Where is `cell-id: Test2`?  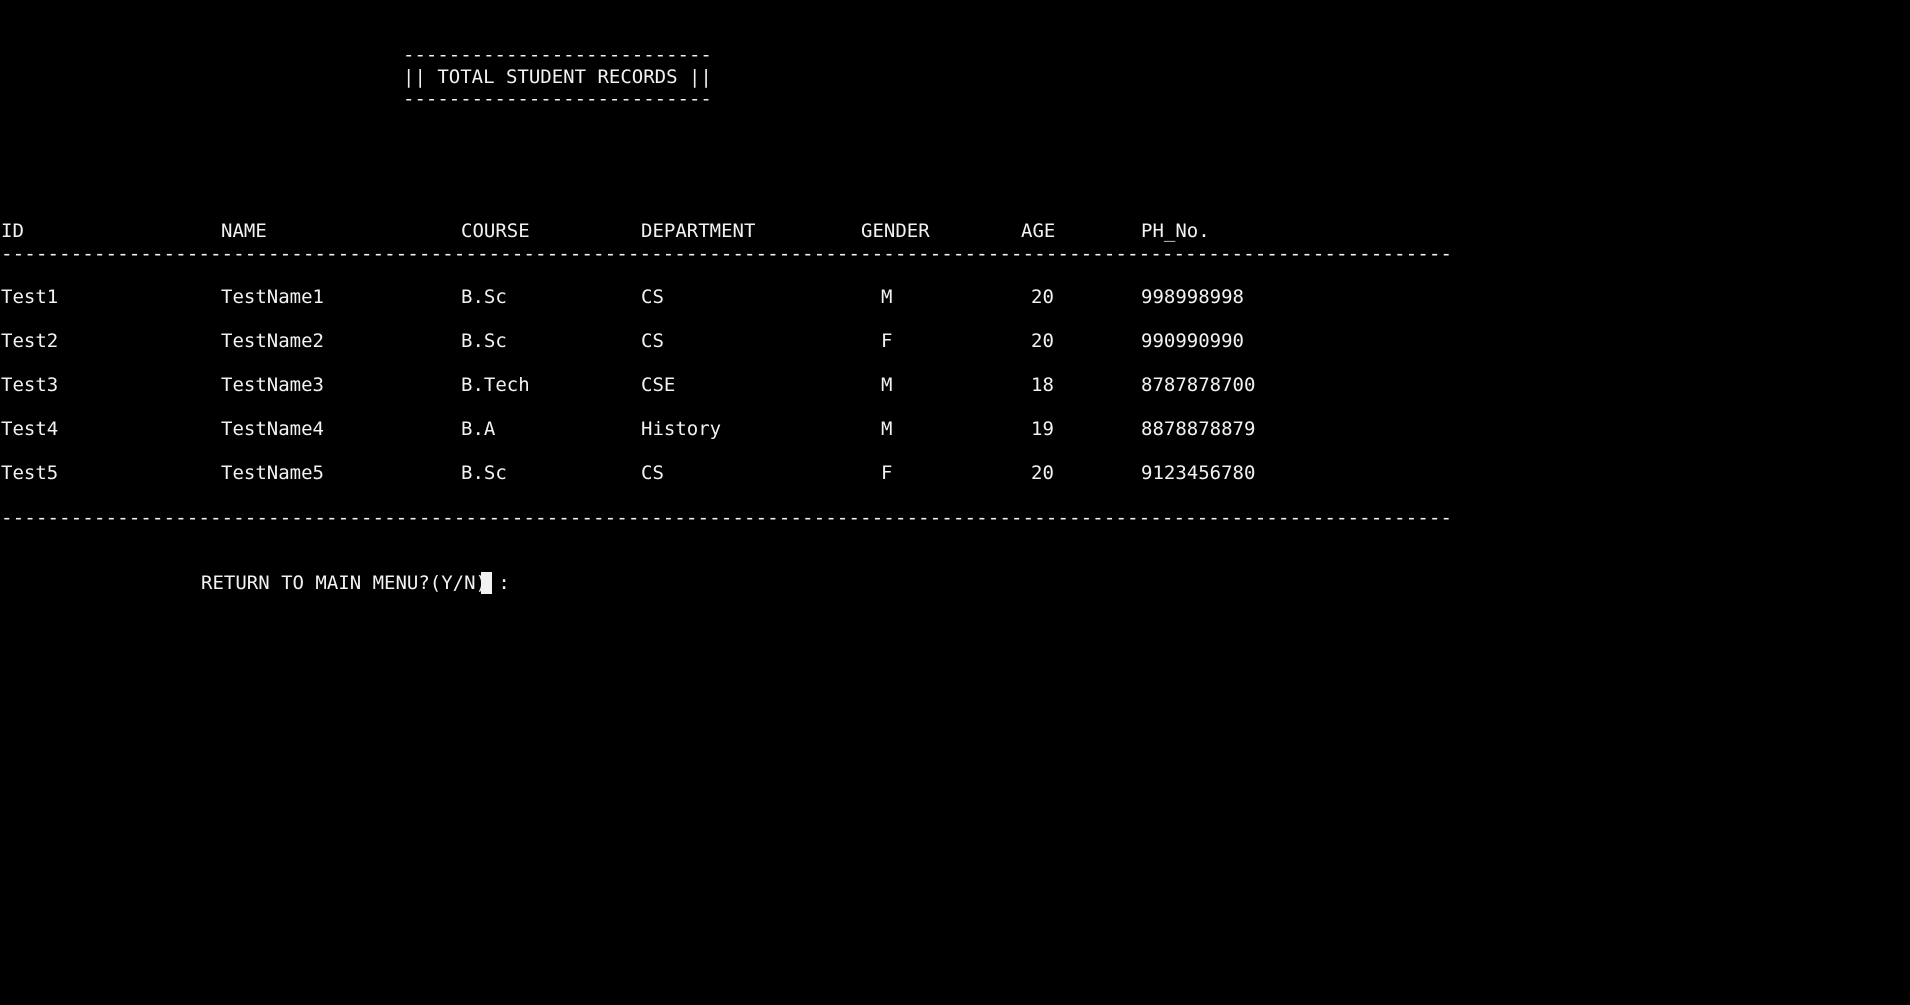
cell-id: Test2 is located at coordinates (30, 341).